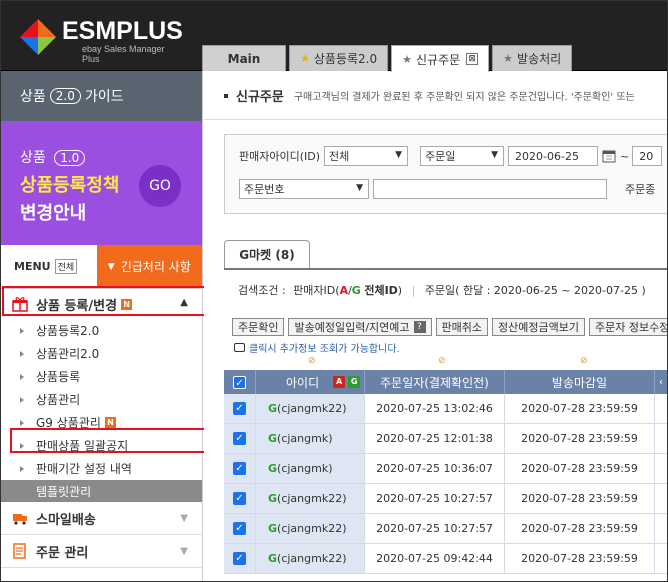 This screenshot has width=668, height=582. What do you see at coordinates (538, 327) in the screenshot?
I see `settlement-preview-button: 정산예정금액보기` at bounding box center [538, 327].